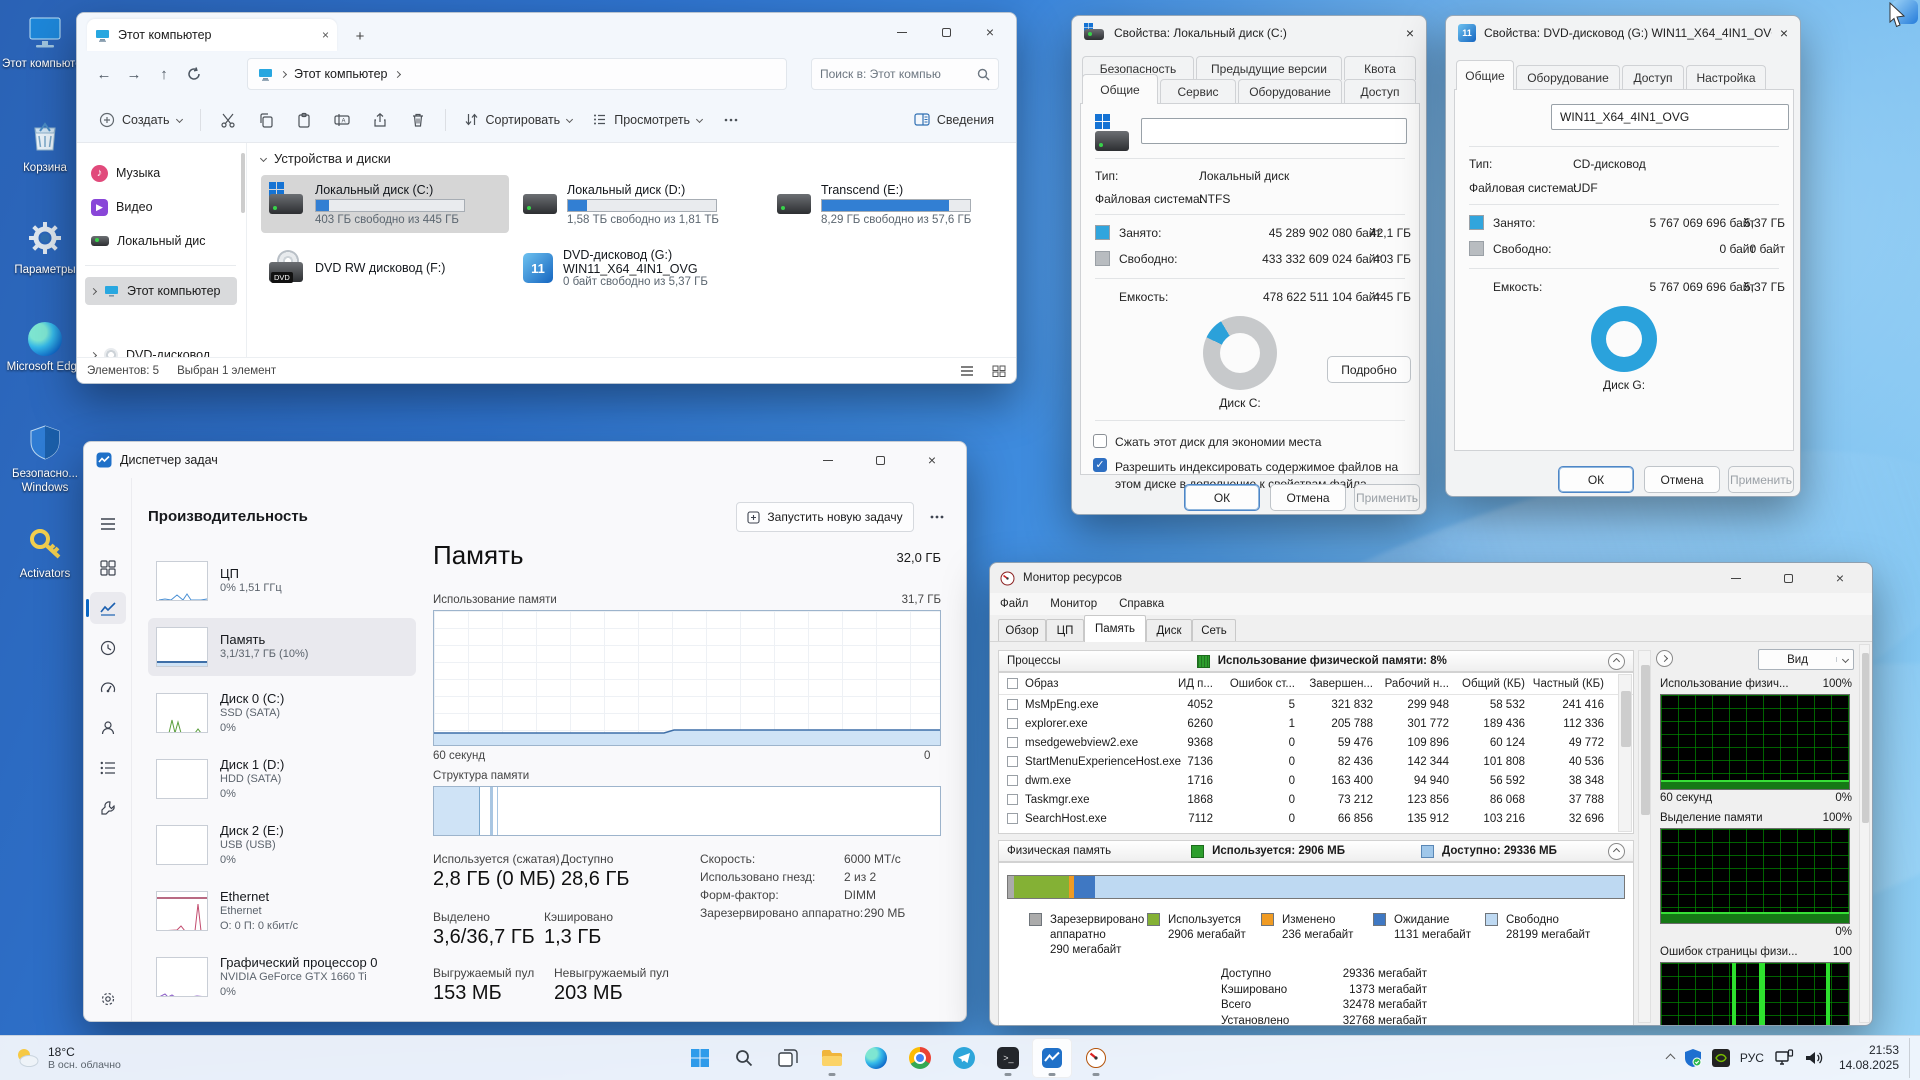 The image size is (1920, 1080). Describe the element at coordinates (418, 120) in the screenshot. I see `delete-button` at that location.